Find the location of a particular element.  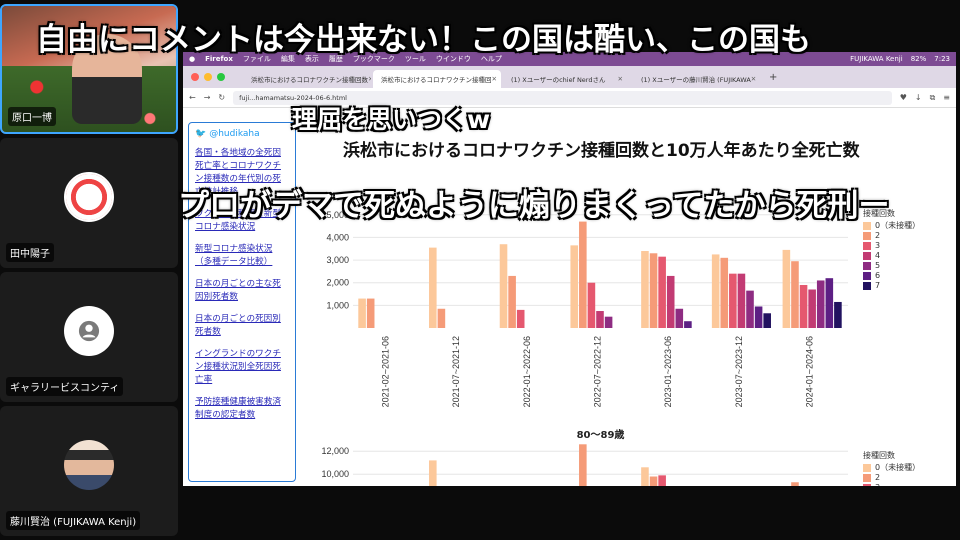

twitter-handle-text: @hudikaha is located at coordinates (234, 134).